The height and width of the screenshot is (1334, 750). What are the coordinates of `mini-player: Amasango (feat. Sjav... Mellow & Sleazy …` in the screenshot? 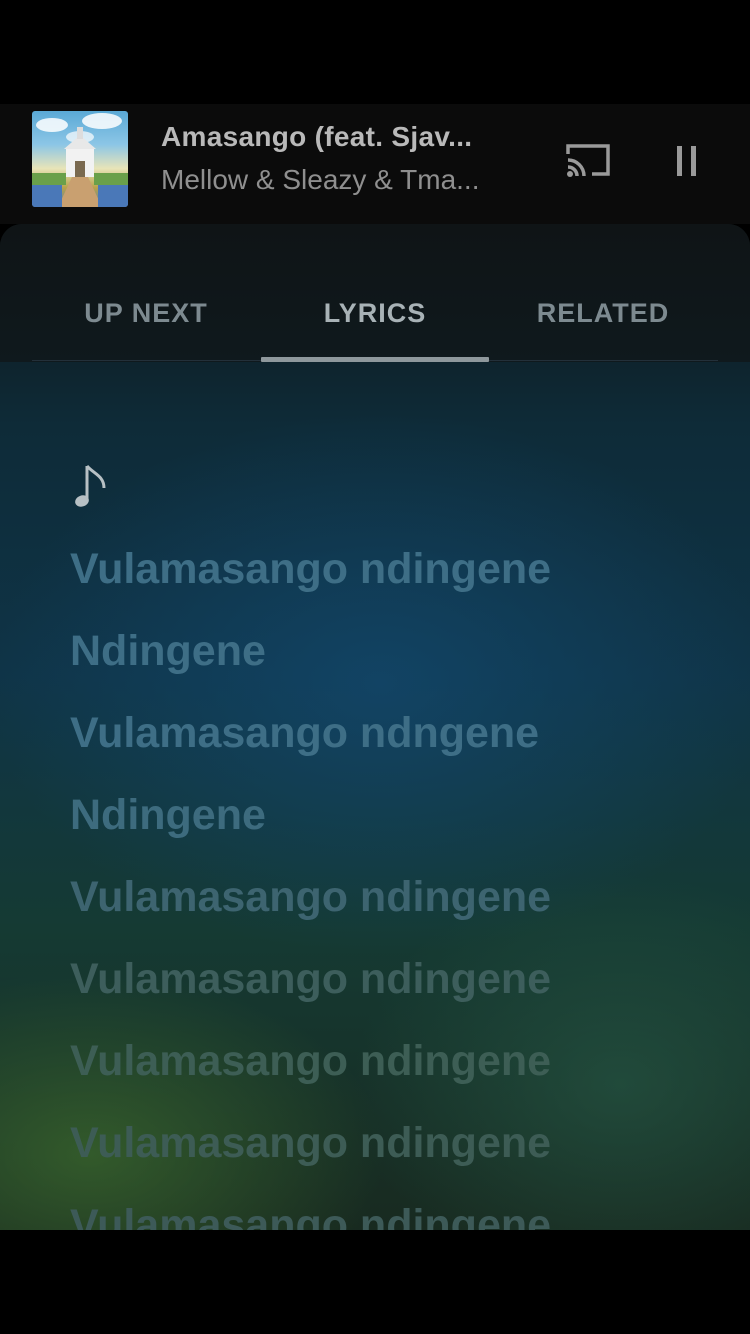 It's located at (375, 164).